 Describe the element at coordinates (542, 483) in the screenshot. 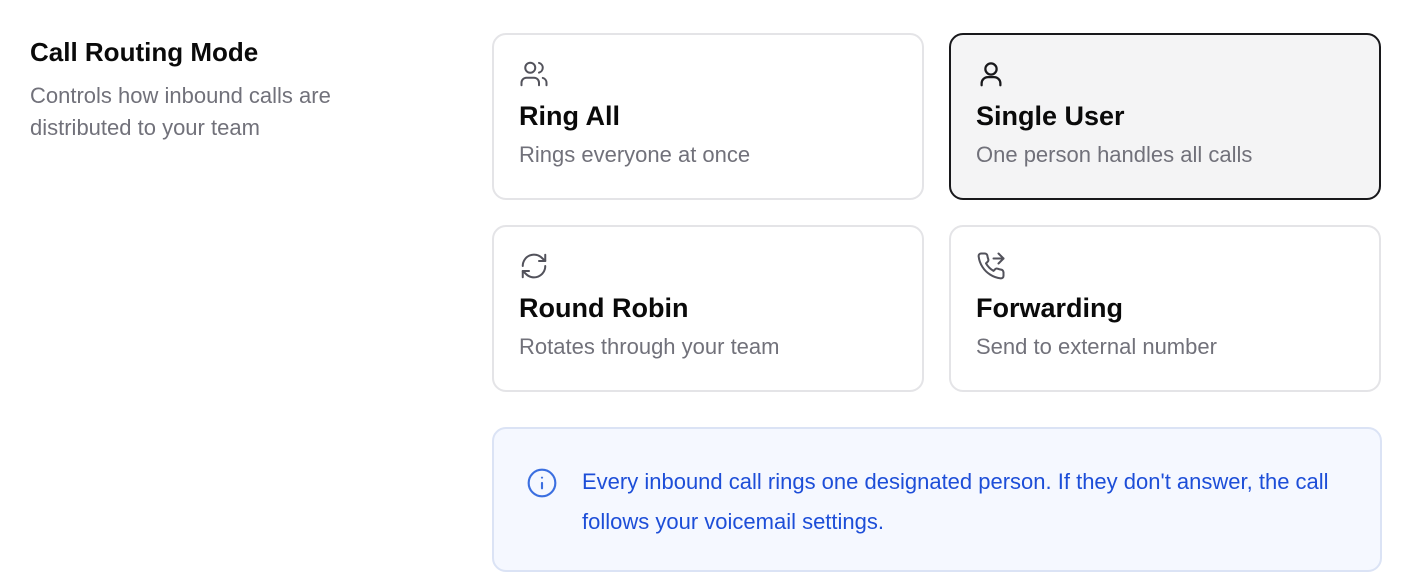

I see `info-icon` at that location.